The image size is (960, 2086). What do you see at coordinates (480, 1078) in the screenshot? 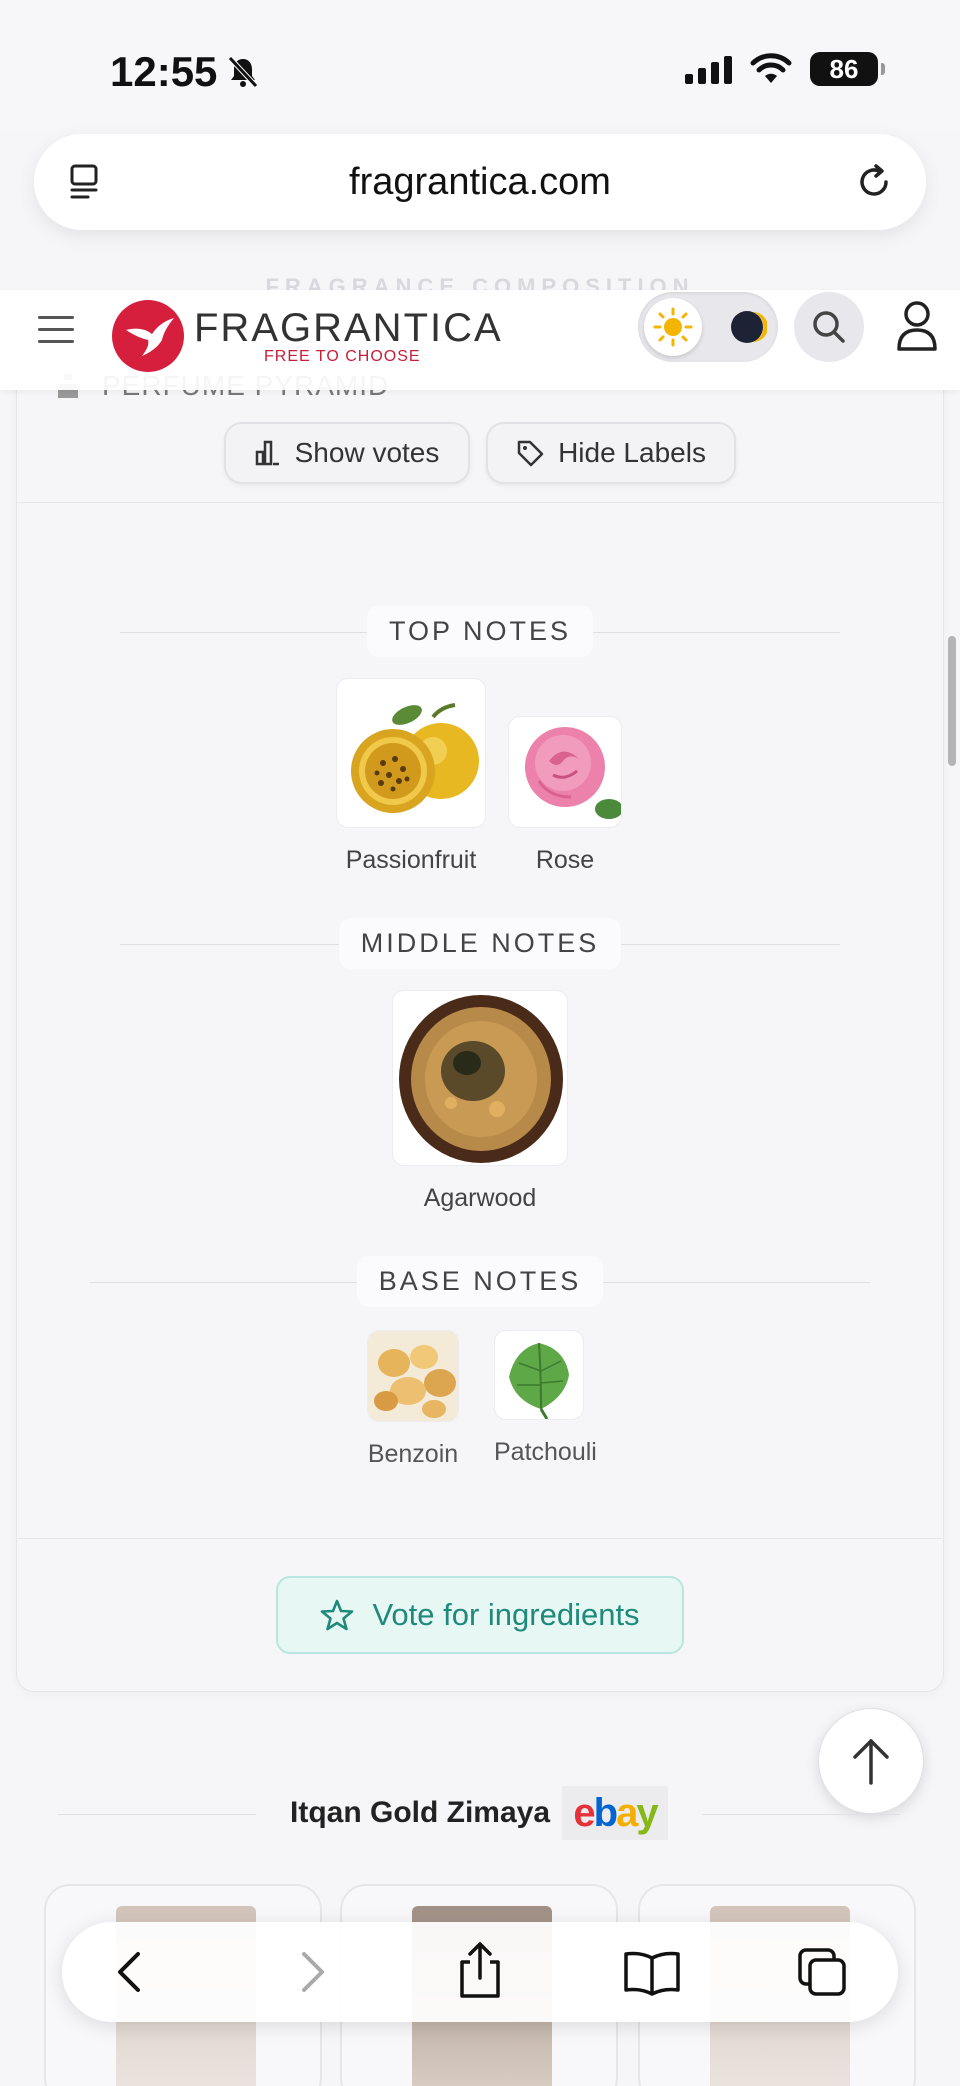
I see `agarwood-image` at bounding box center [480, 1078].